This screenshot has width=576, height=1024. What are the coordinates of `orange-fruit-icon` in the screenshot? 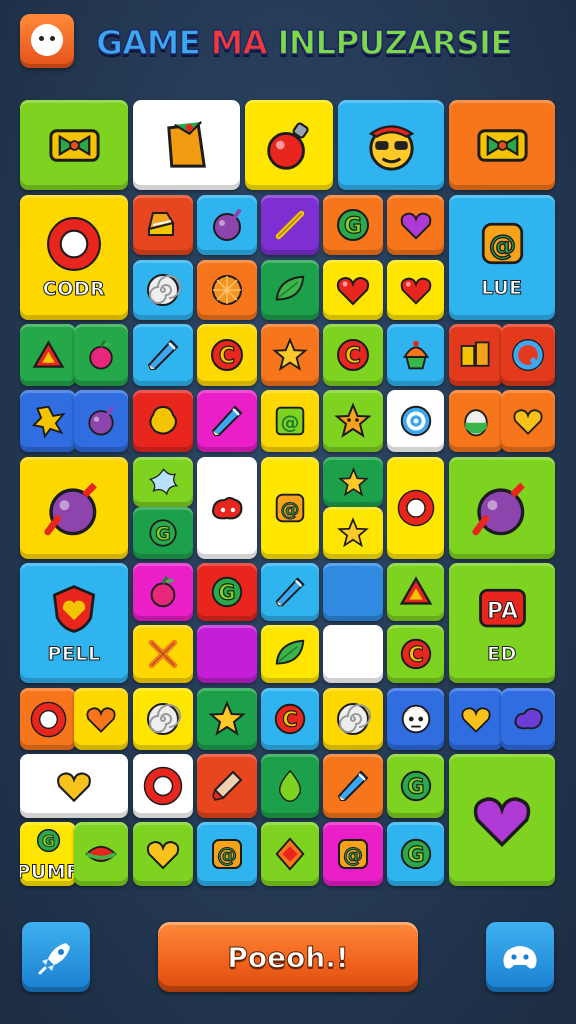 It's located at (227, 290).